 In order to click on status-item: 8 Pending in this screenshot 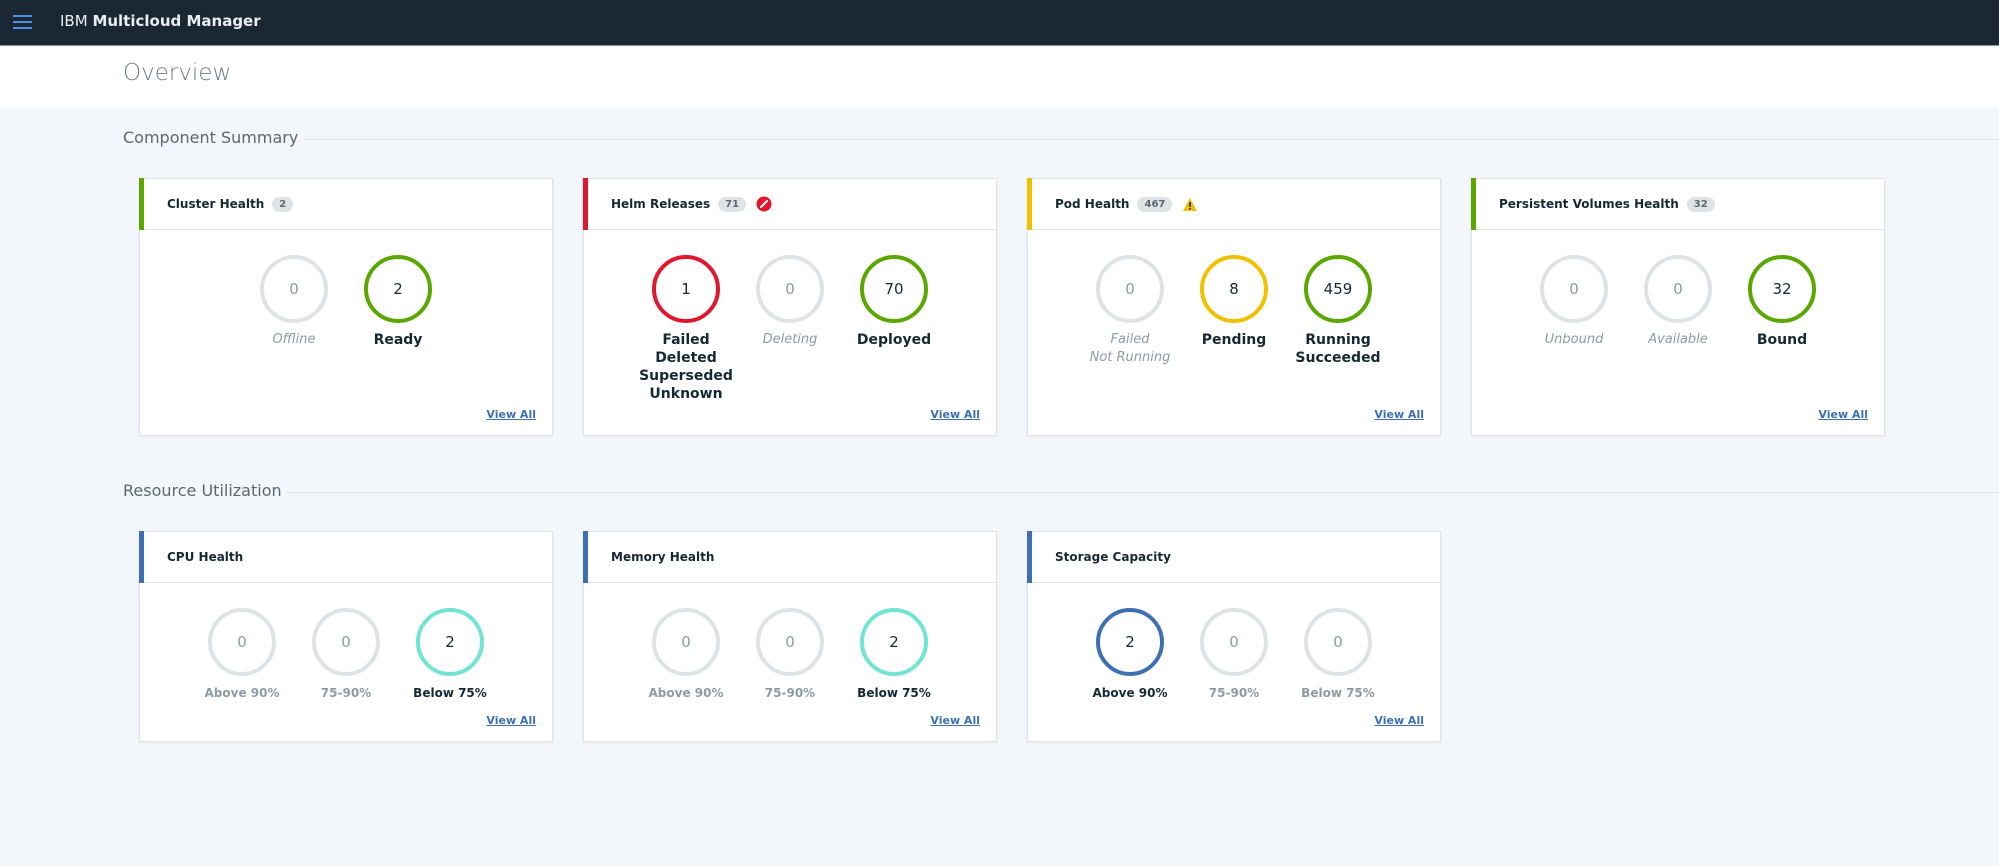, I will do `click(1234, 311)`.